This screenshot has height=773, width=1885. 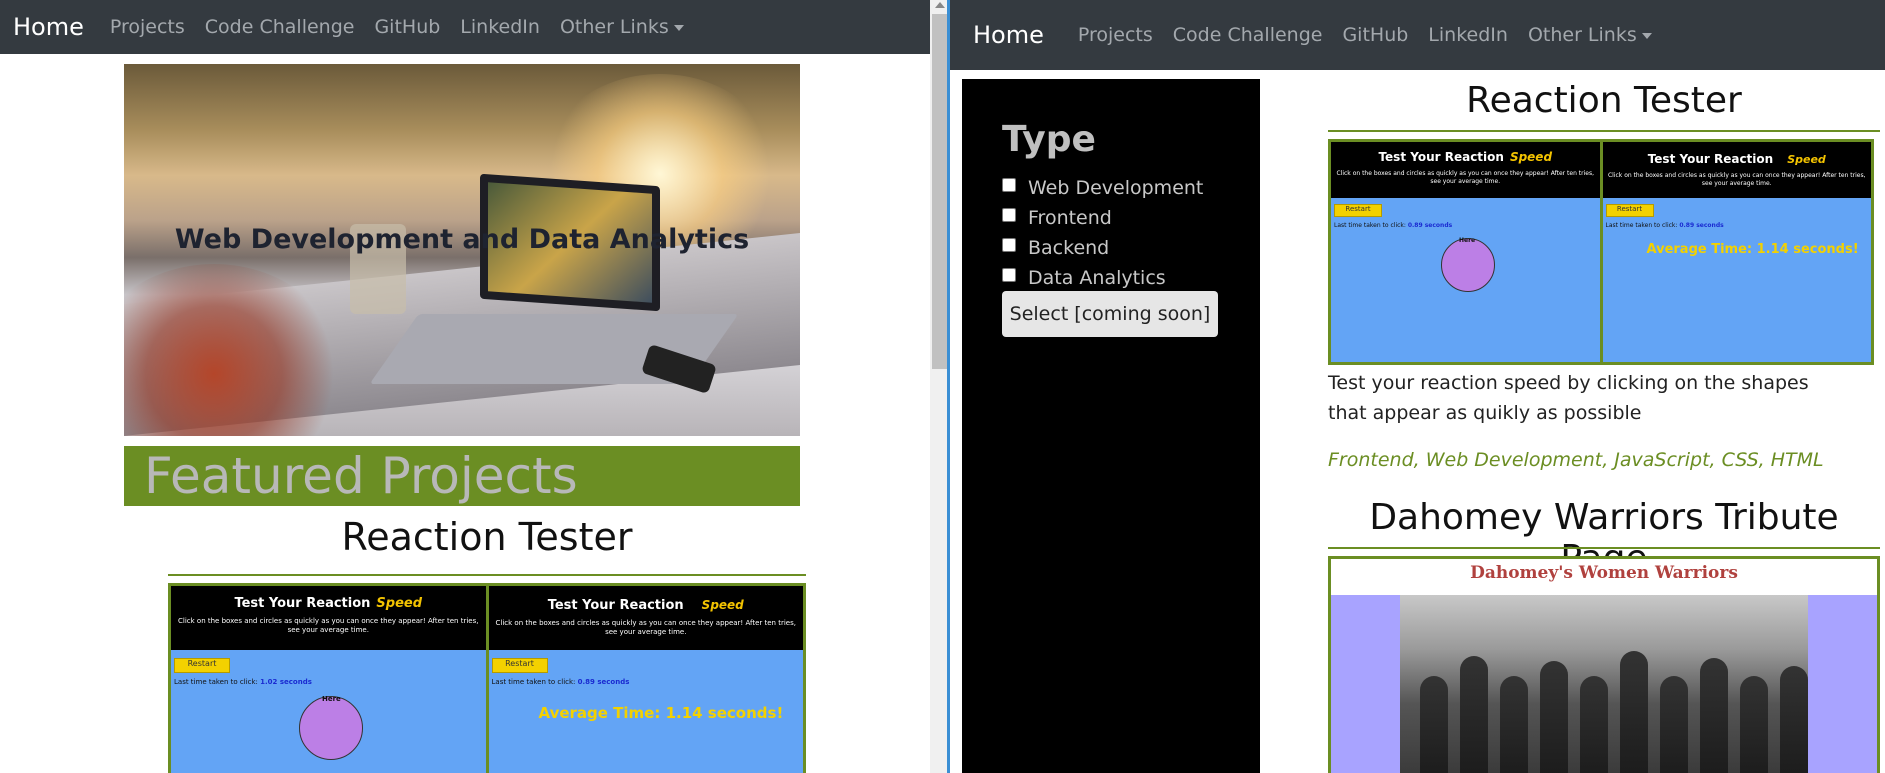 I want to click on hero-title: Web Development and Data Analytics, so click(x=462, y=239).